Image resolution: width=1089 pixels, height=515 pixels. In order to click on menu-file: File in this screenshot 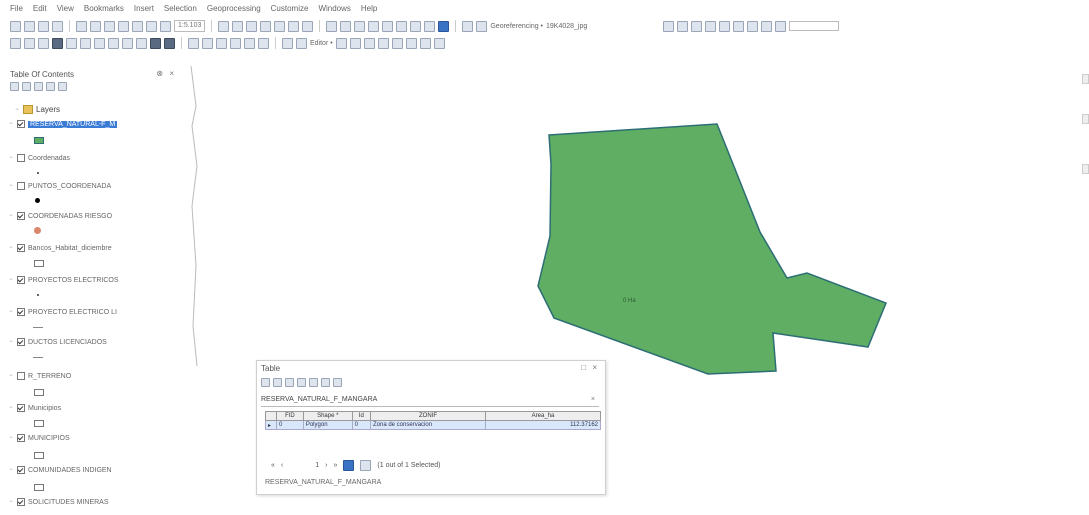, I will do `click(16, 8)`.